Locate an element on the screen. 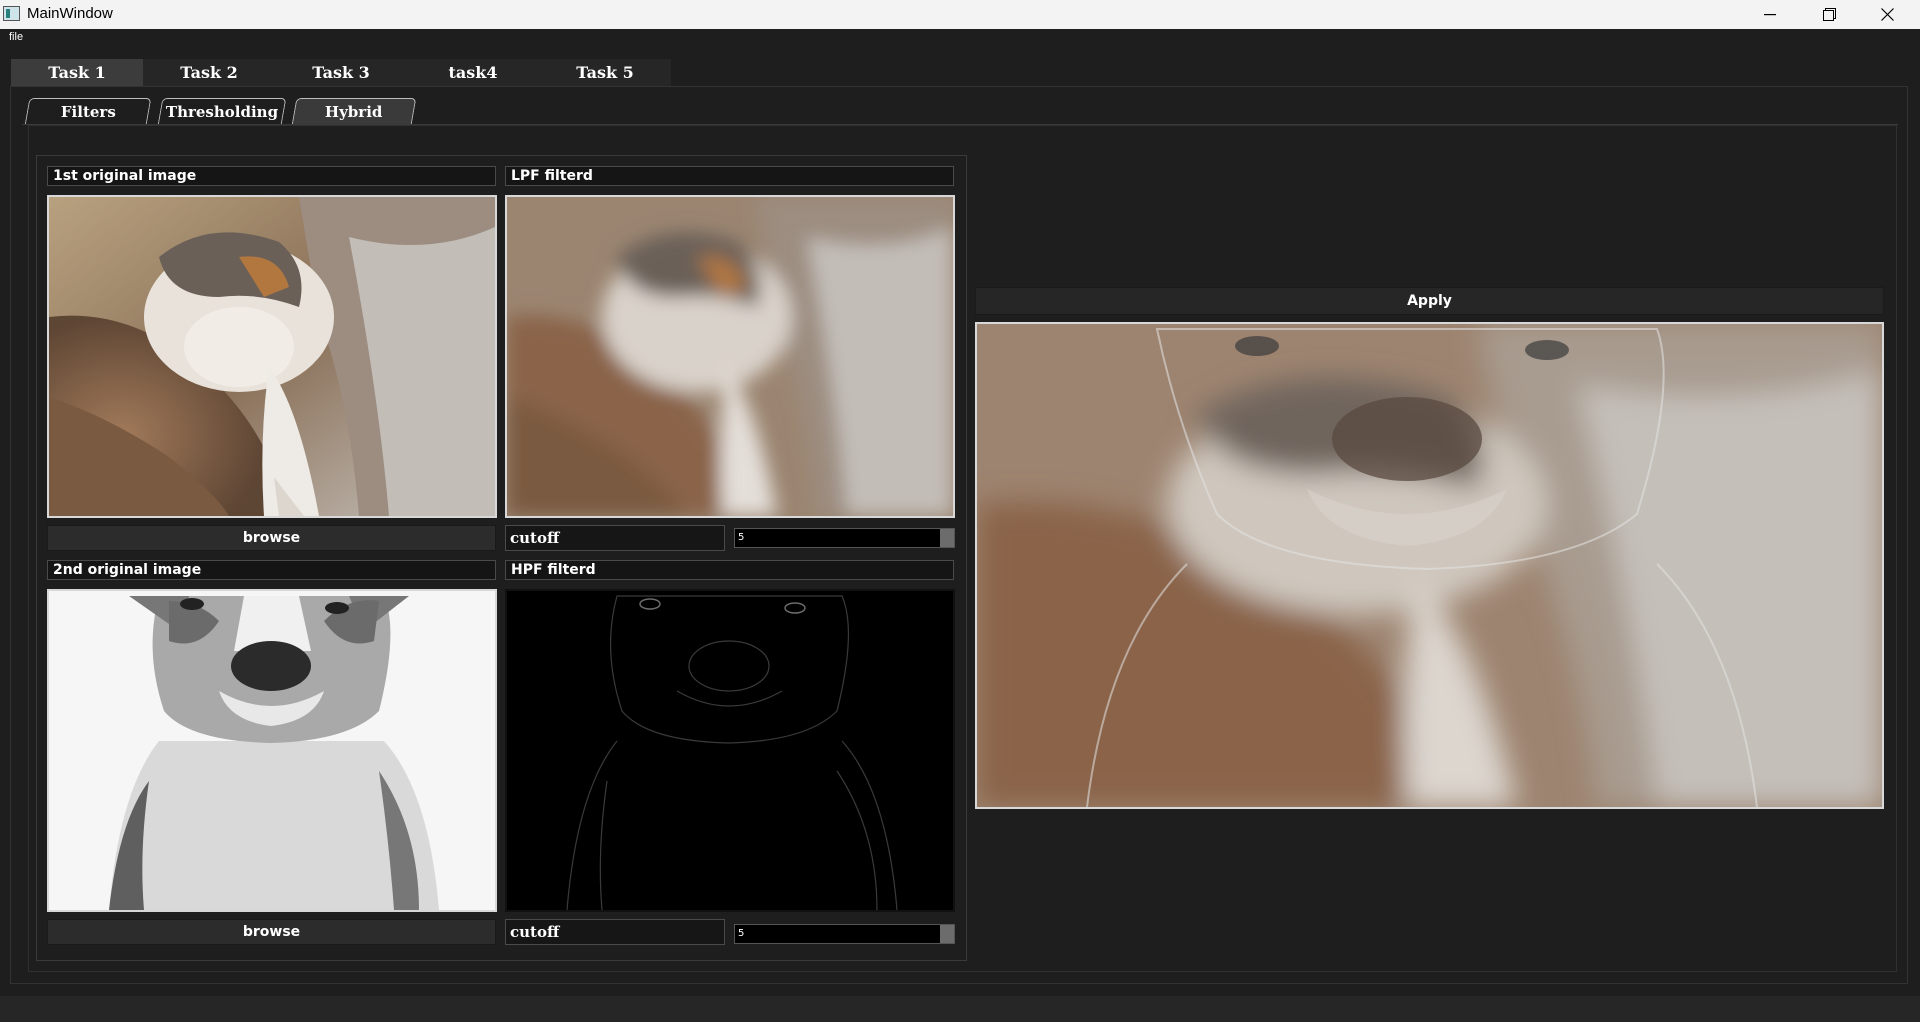 This screenshot has height=1022, width=1920. window-title: MainWindow is located at coordinates (70, 13).